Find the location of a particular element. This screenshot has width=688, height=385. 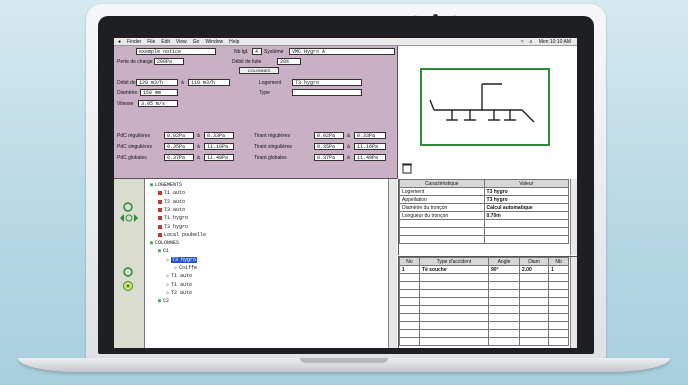

tirant-globales-max: 11.49Pa is located at coordinates (370, 157).